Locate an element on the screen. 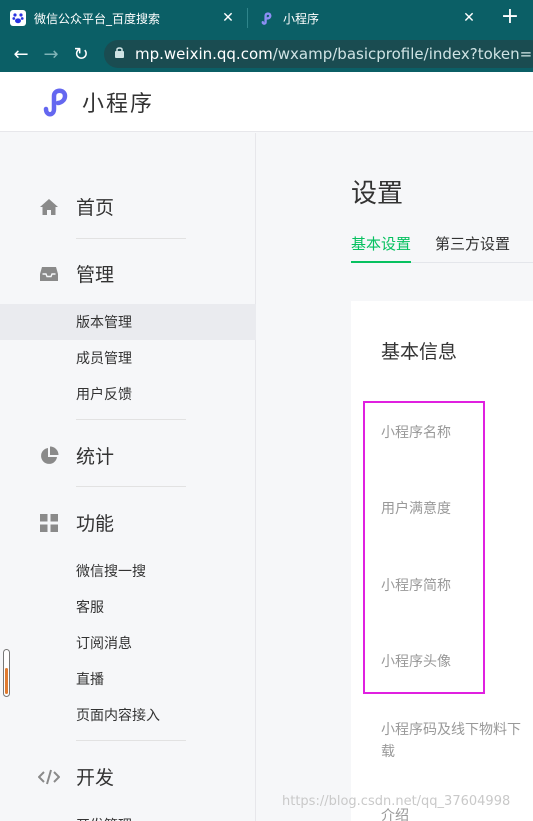 This screenshot has height=821, width=533. pie-chart-icon is located at coordinates (49, 456).